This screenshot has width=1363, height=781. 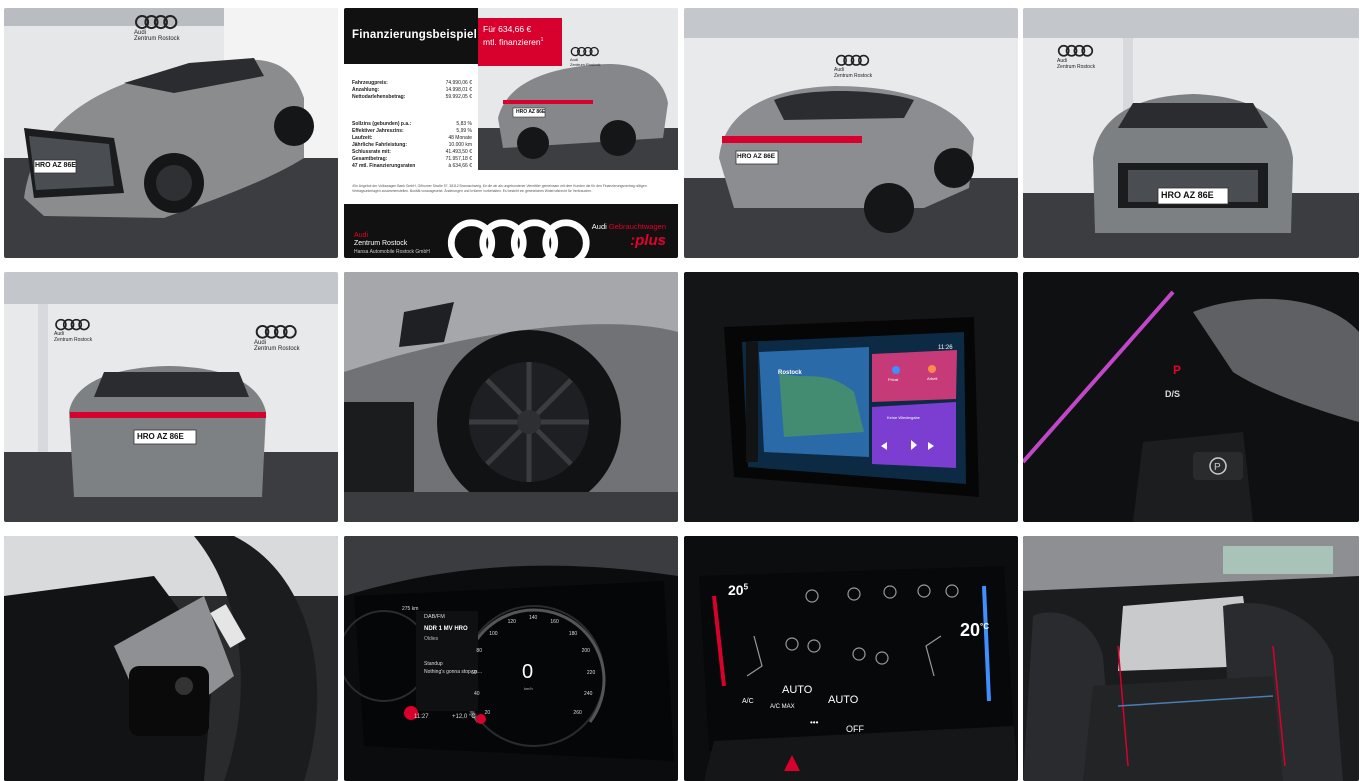 I want to click on gallery-photo-climate-control: 205 20°C AUTO AUTO A/C A/C MAX ••• OFF, so click(x=851, y=658).